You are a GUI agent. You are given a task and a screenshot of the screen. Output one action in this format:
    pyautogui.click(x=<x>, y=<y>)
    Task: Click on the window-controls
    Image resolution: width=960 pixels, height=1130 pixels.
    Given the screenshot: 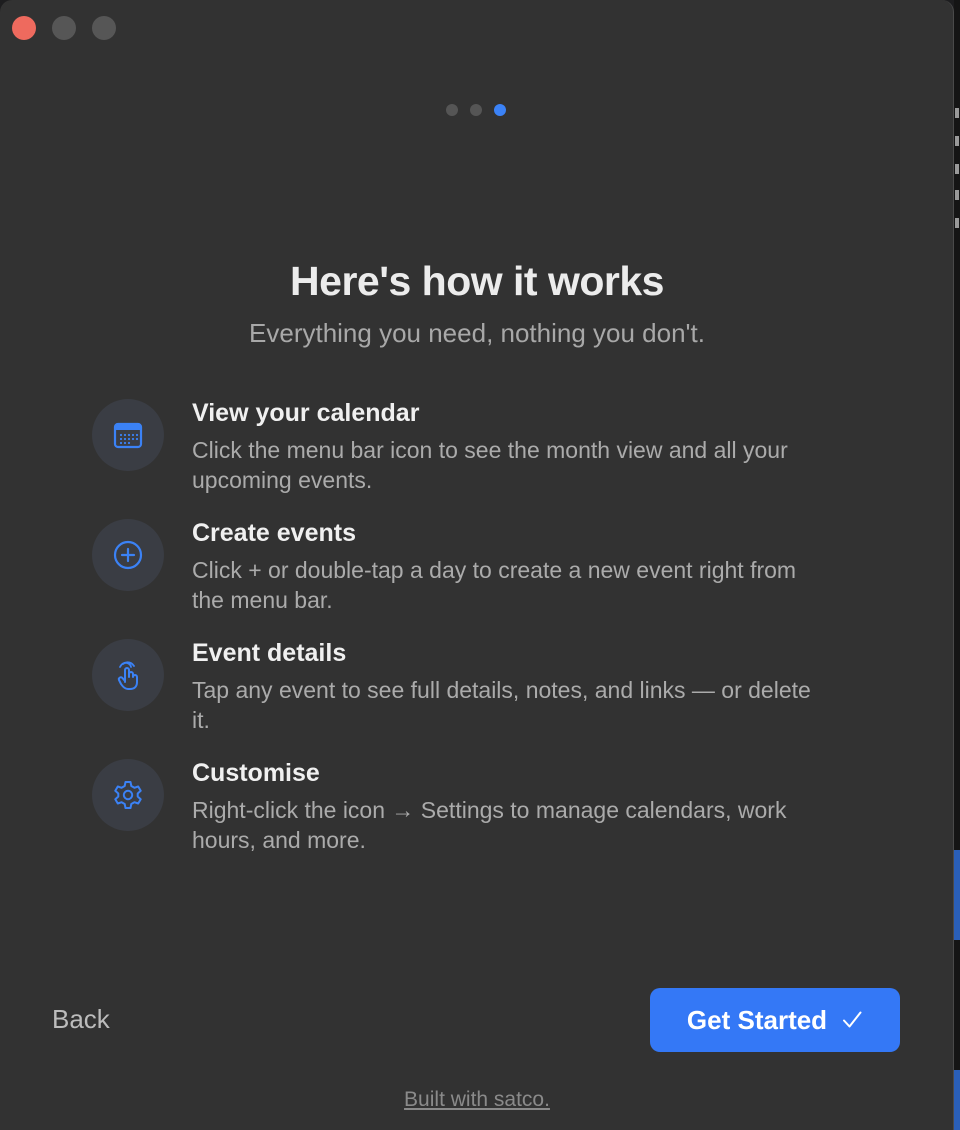 What is the action you would take?
    pyautogui.click(x=64, y=28)
    